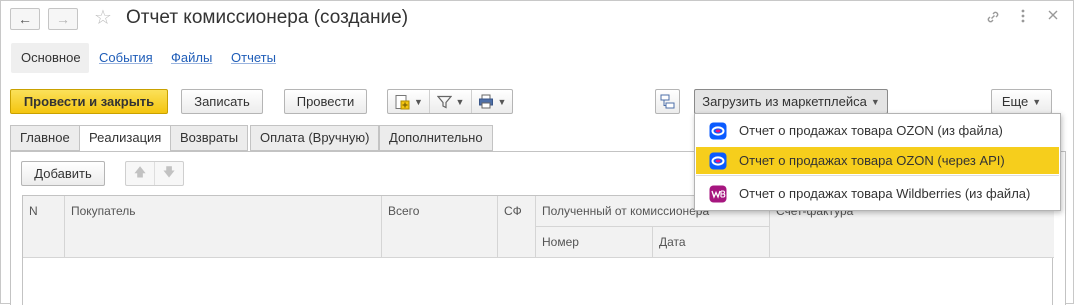 The height and width of the screenshot is (305, 1074). I want to click on window-title: Отчет комиссионера (создание), so click(267, 17).